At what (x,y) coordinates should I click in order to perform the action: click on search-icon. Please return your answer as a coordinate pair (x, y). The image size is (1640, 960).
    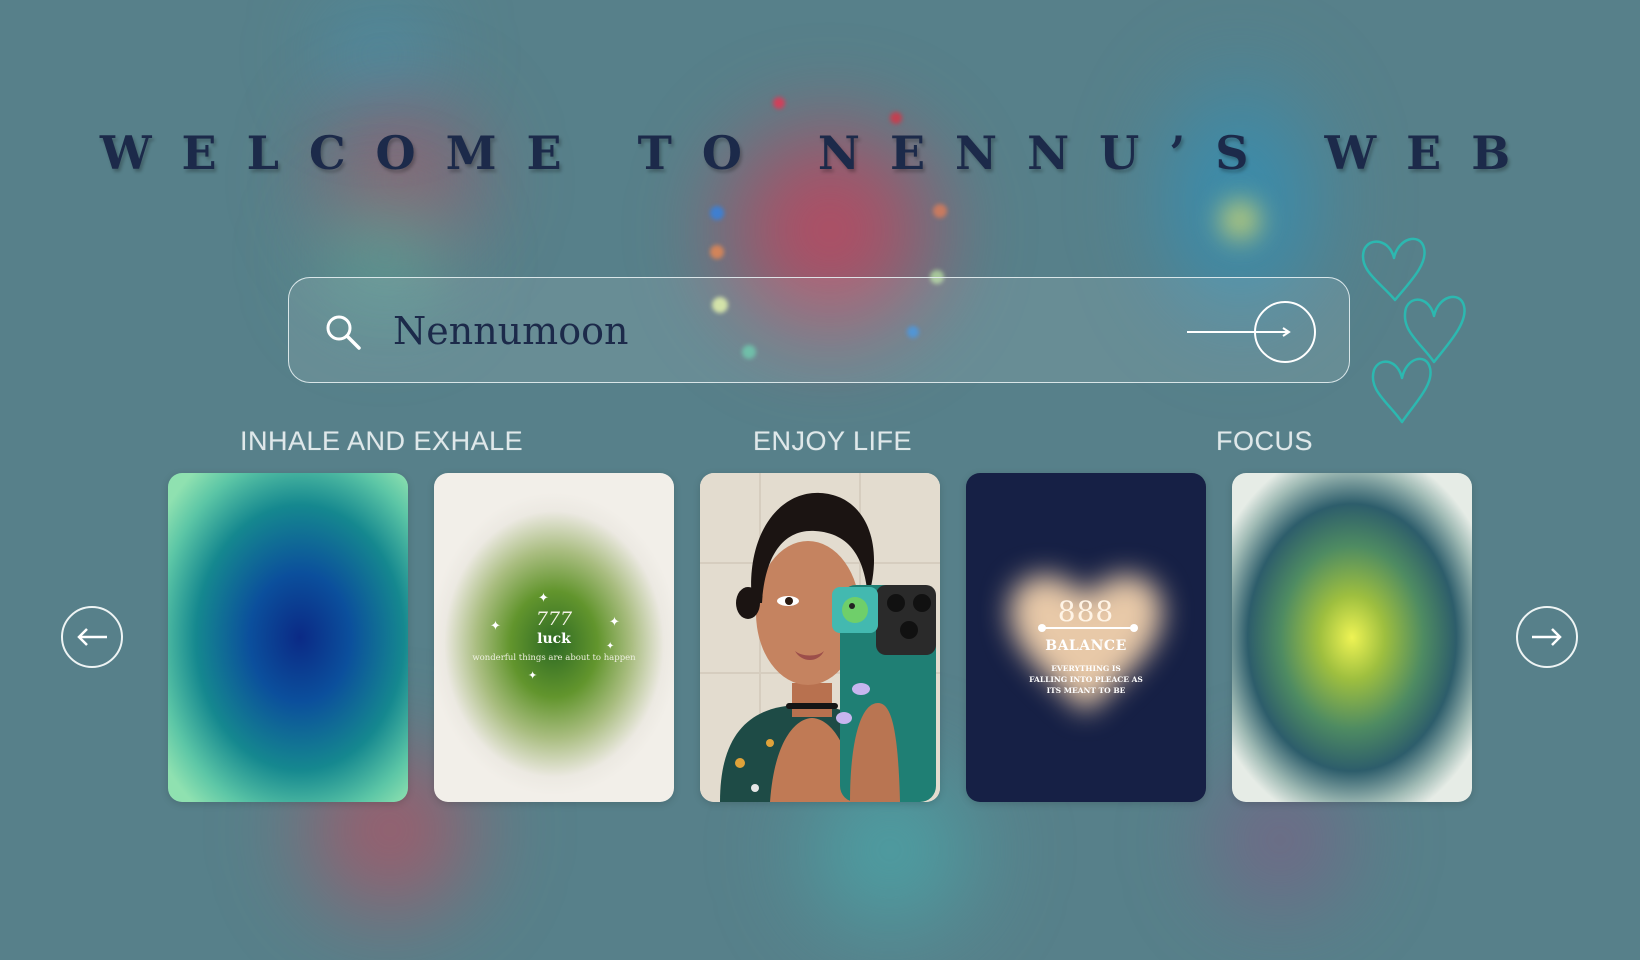
    Looking at the image, I should click on (343, 332).